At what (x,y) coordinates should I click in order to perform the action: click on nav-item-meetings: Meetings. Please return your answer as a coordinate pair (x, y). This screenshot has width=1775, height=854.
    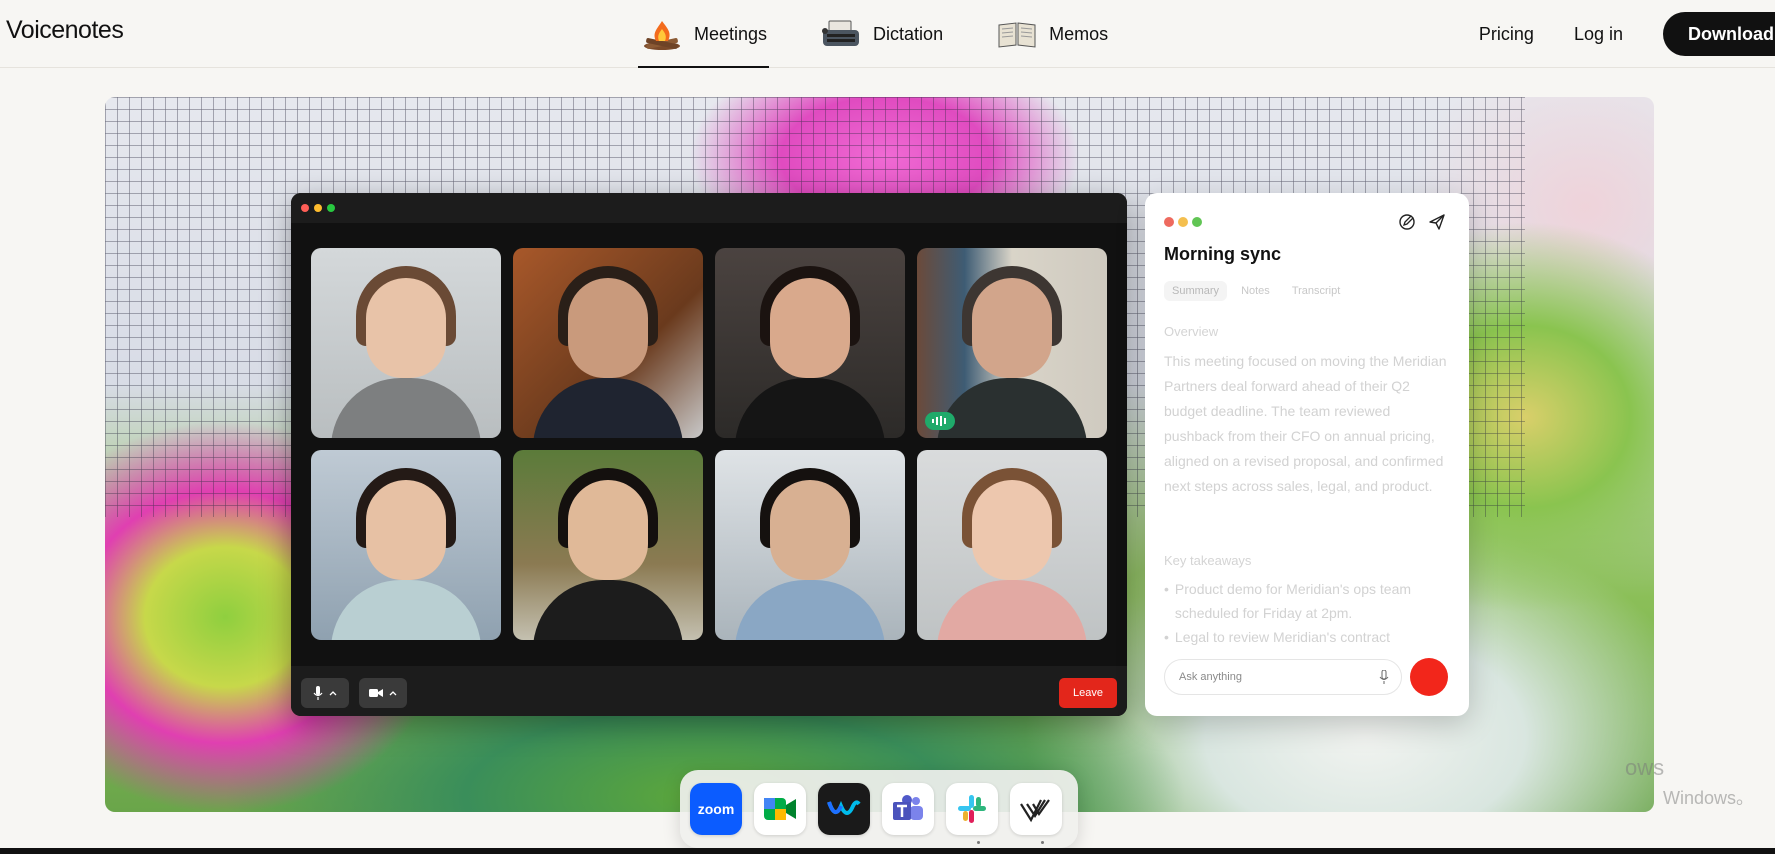
    Looking at the image, I should click on (704, 34).